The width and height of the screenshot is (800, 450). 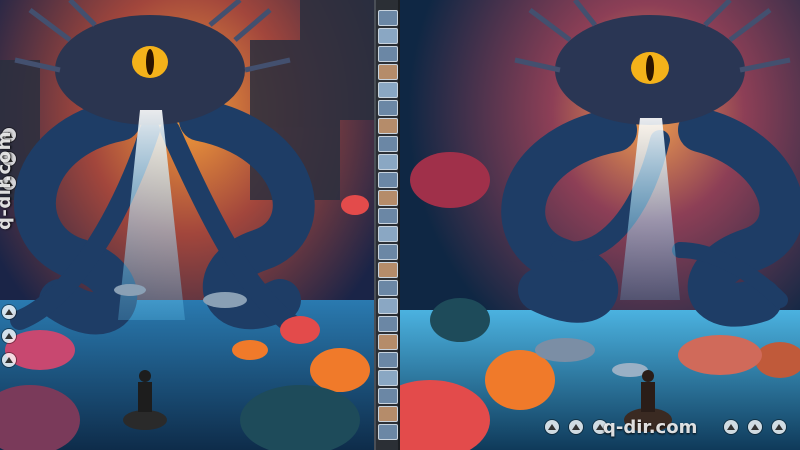 What do you see at coordinates (650, 427) in the screenshot?
I see `watermark-text: q-dir.com` at bounding box center [650, 427].